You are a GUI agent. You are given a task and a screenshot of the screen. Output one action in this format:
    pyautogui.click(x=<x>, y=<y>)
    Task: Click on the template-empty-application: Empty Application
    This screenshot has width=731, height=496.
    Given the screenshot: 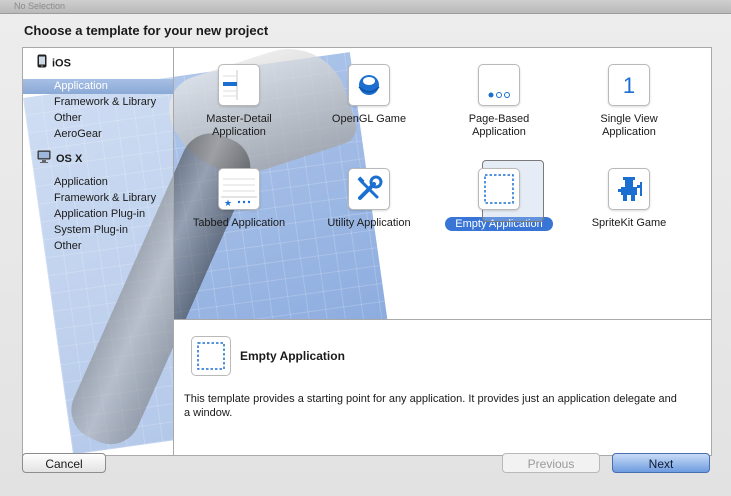 What is the action you would take?
    pyautogui.click(x=499, y=195)
    